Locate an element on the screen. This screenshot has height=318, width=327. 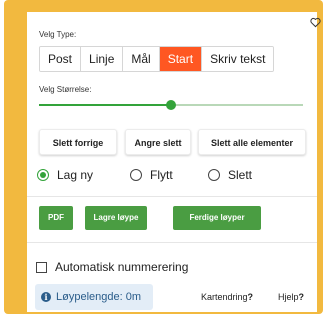
mode-radio-label: Slett is located at coordinates (240, 175).